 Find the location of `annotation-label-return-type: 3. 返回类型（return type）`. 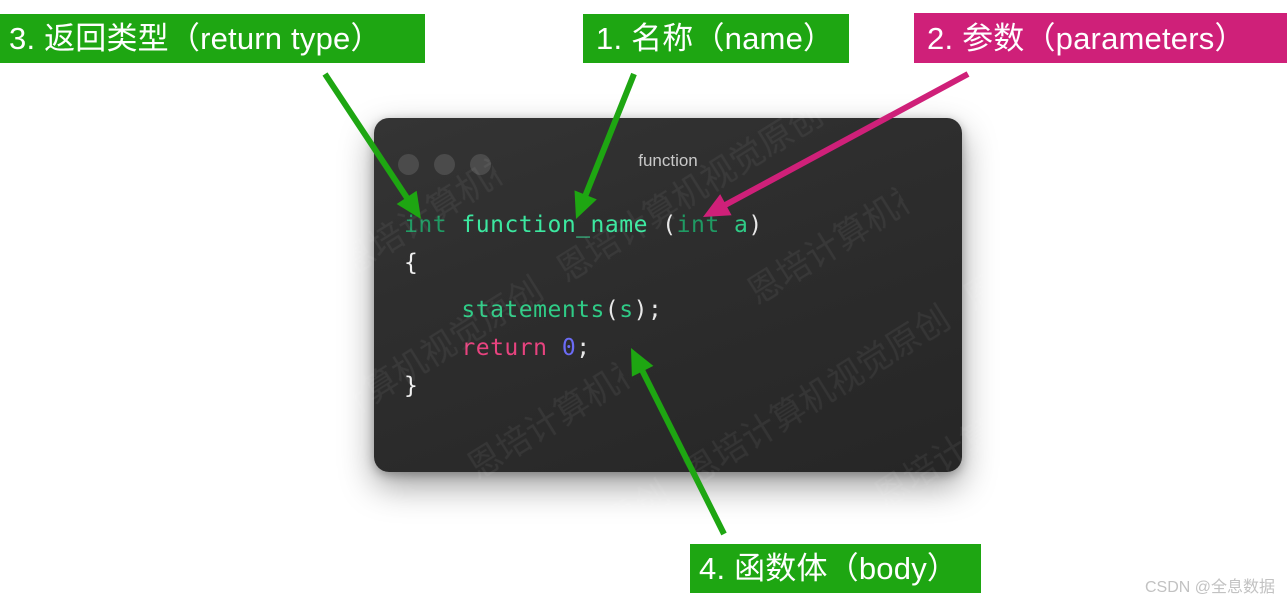

annotation-label-return-type: 3. 返回类型（return type） is located at coordinates (212, 38).